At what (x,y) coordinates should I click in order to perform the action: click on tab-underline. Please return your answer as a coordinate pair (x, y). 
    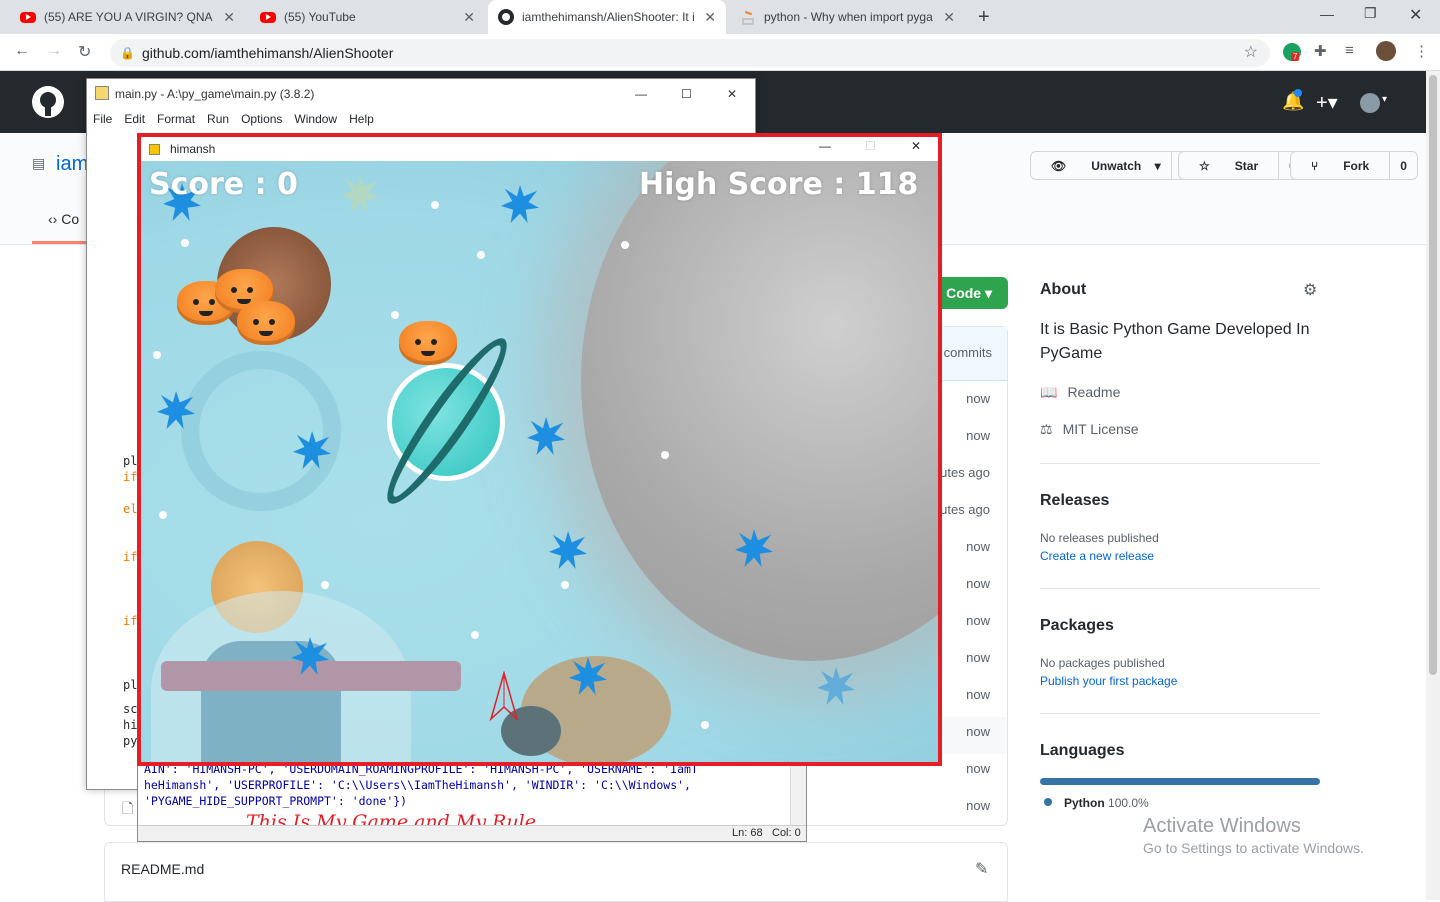
    Looking at the image, I should click on (60, 242).